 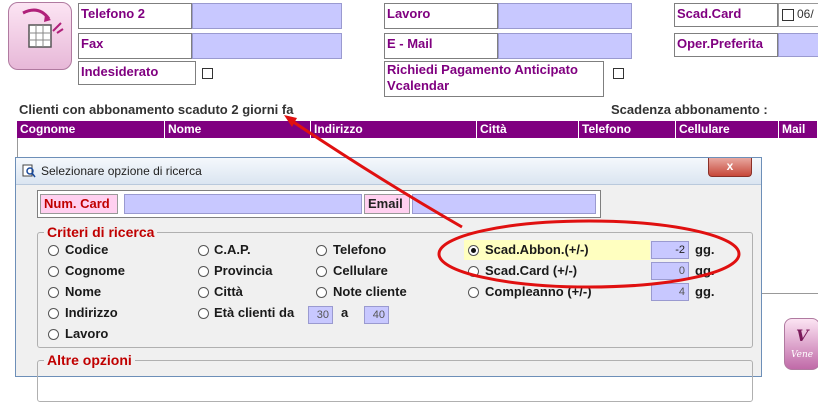 What do you see at coordinates (290, 121) in the screenshot?
I see `annotation-arrowhead` at bounding box center [290, 121].